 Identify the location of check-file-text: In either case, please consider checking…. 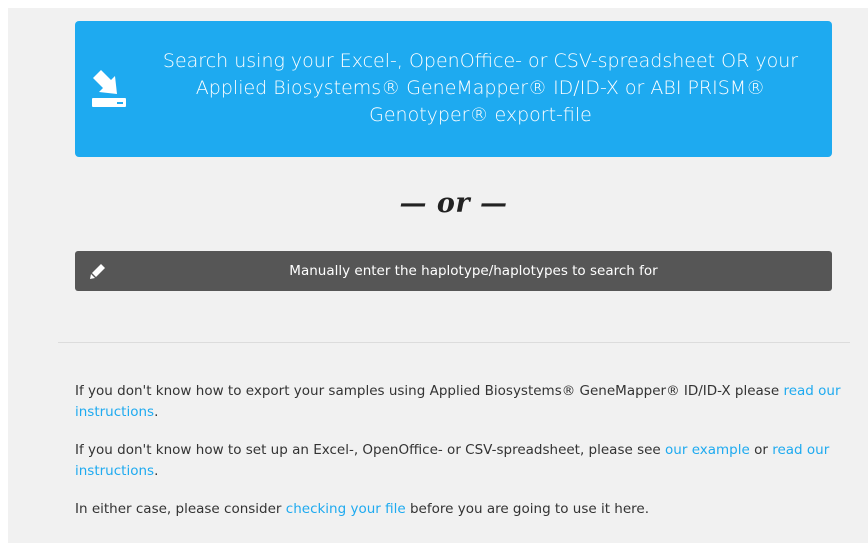
(460, 509).